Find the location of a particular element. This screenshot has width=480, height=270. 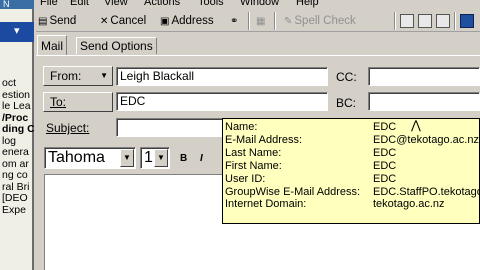

address-book-icon: ▣ is located at coordinates (165, 21).